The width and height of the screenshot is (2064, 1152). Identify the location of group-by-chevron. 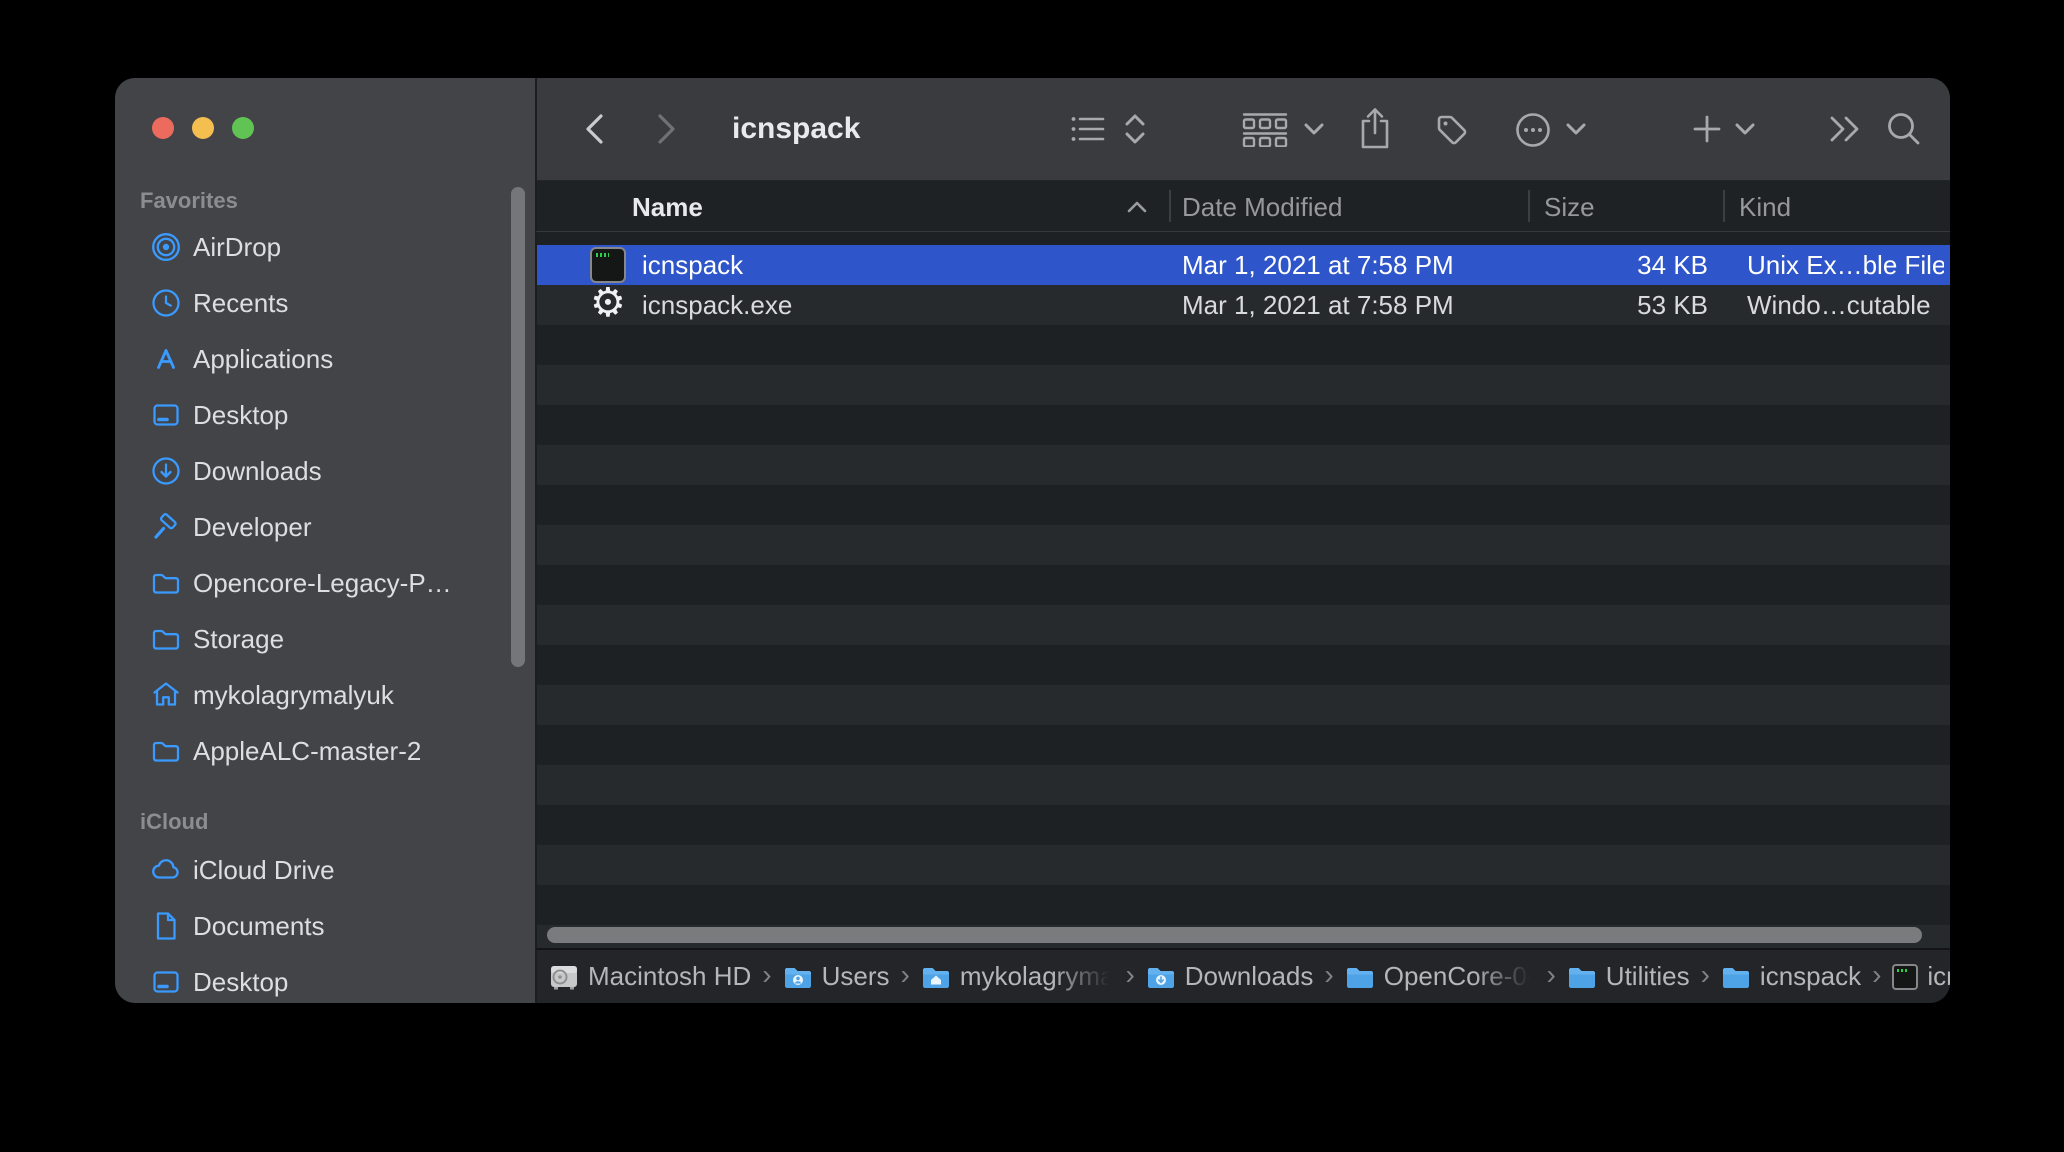
(1314, 129).